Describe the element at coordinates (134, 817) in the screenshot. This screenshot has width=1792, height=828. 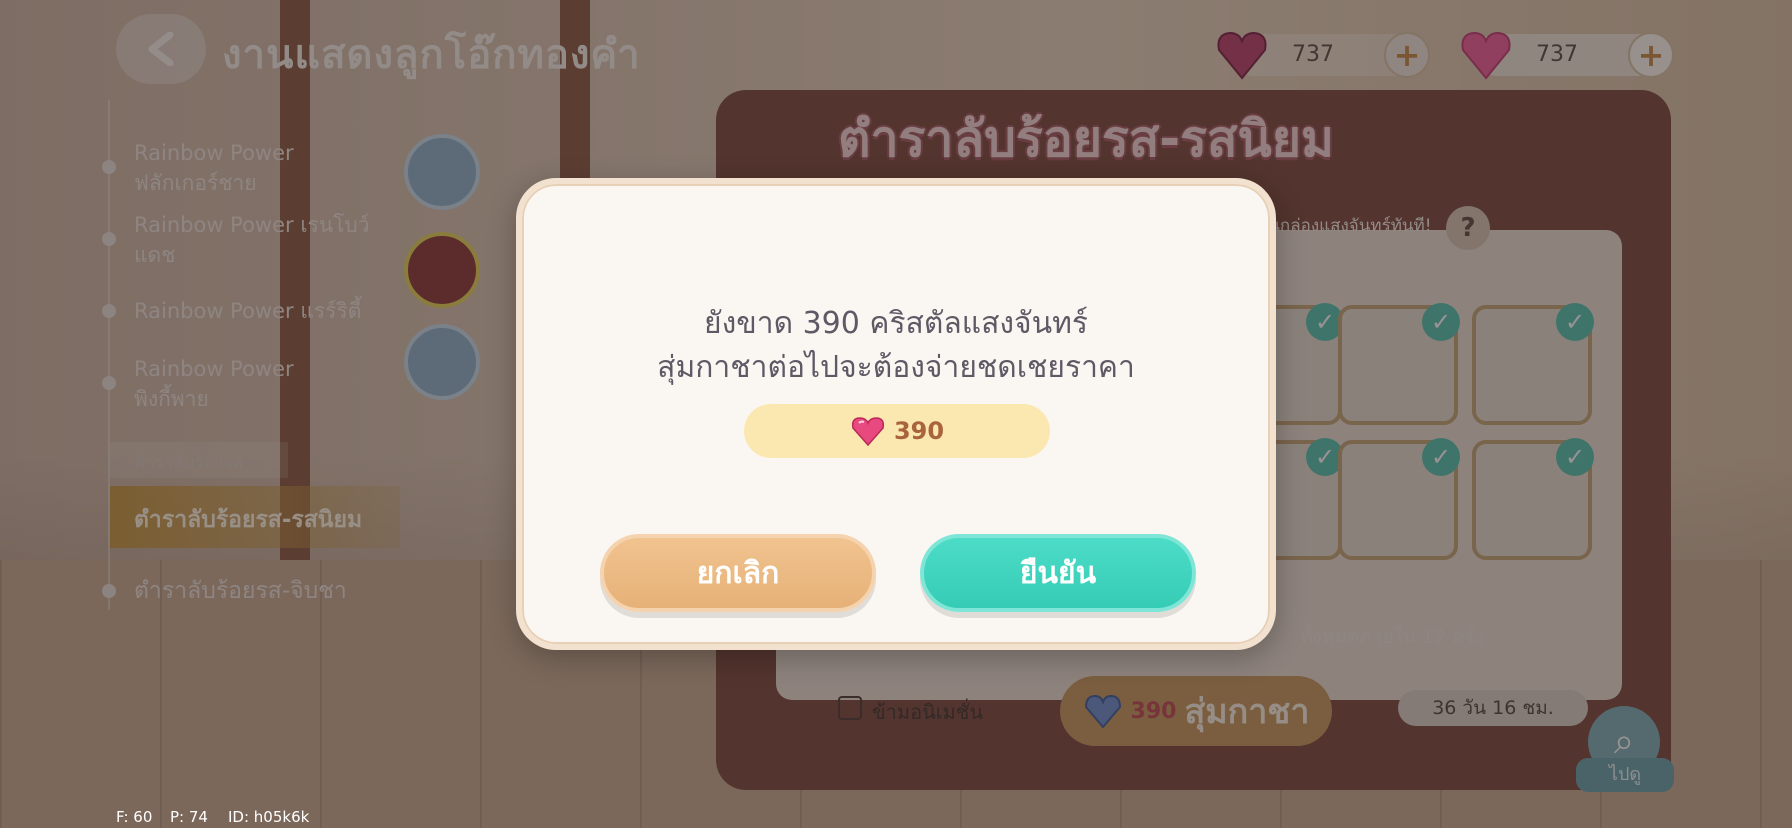
I see `fps-readout: F: 60` at that location.